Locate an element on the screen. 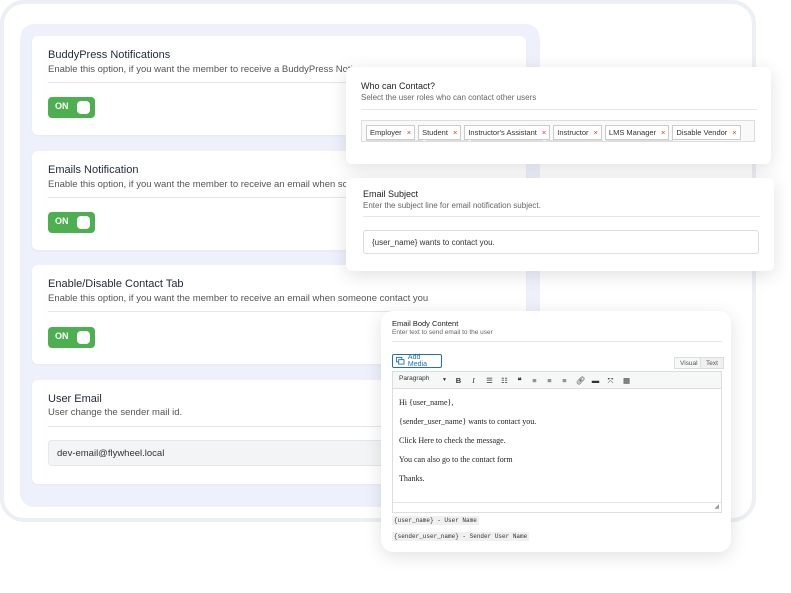  email-subject-input: {user_name} wants to contact you. is located at coordinates (561, 242).